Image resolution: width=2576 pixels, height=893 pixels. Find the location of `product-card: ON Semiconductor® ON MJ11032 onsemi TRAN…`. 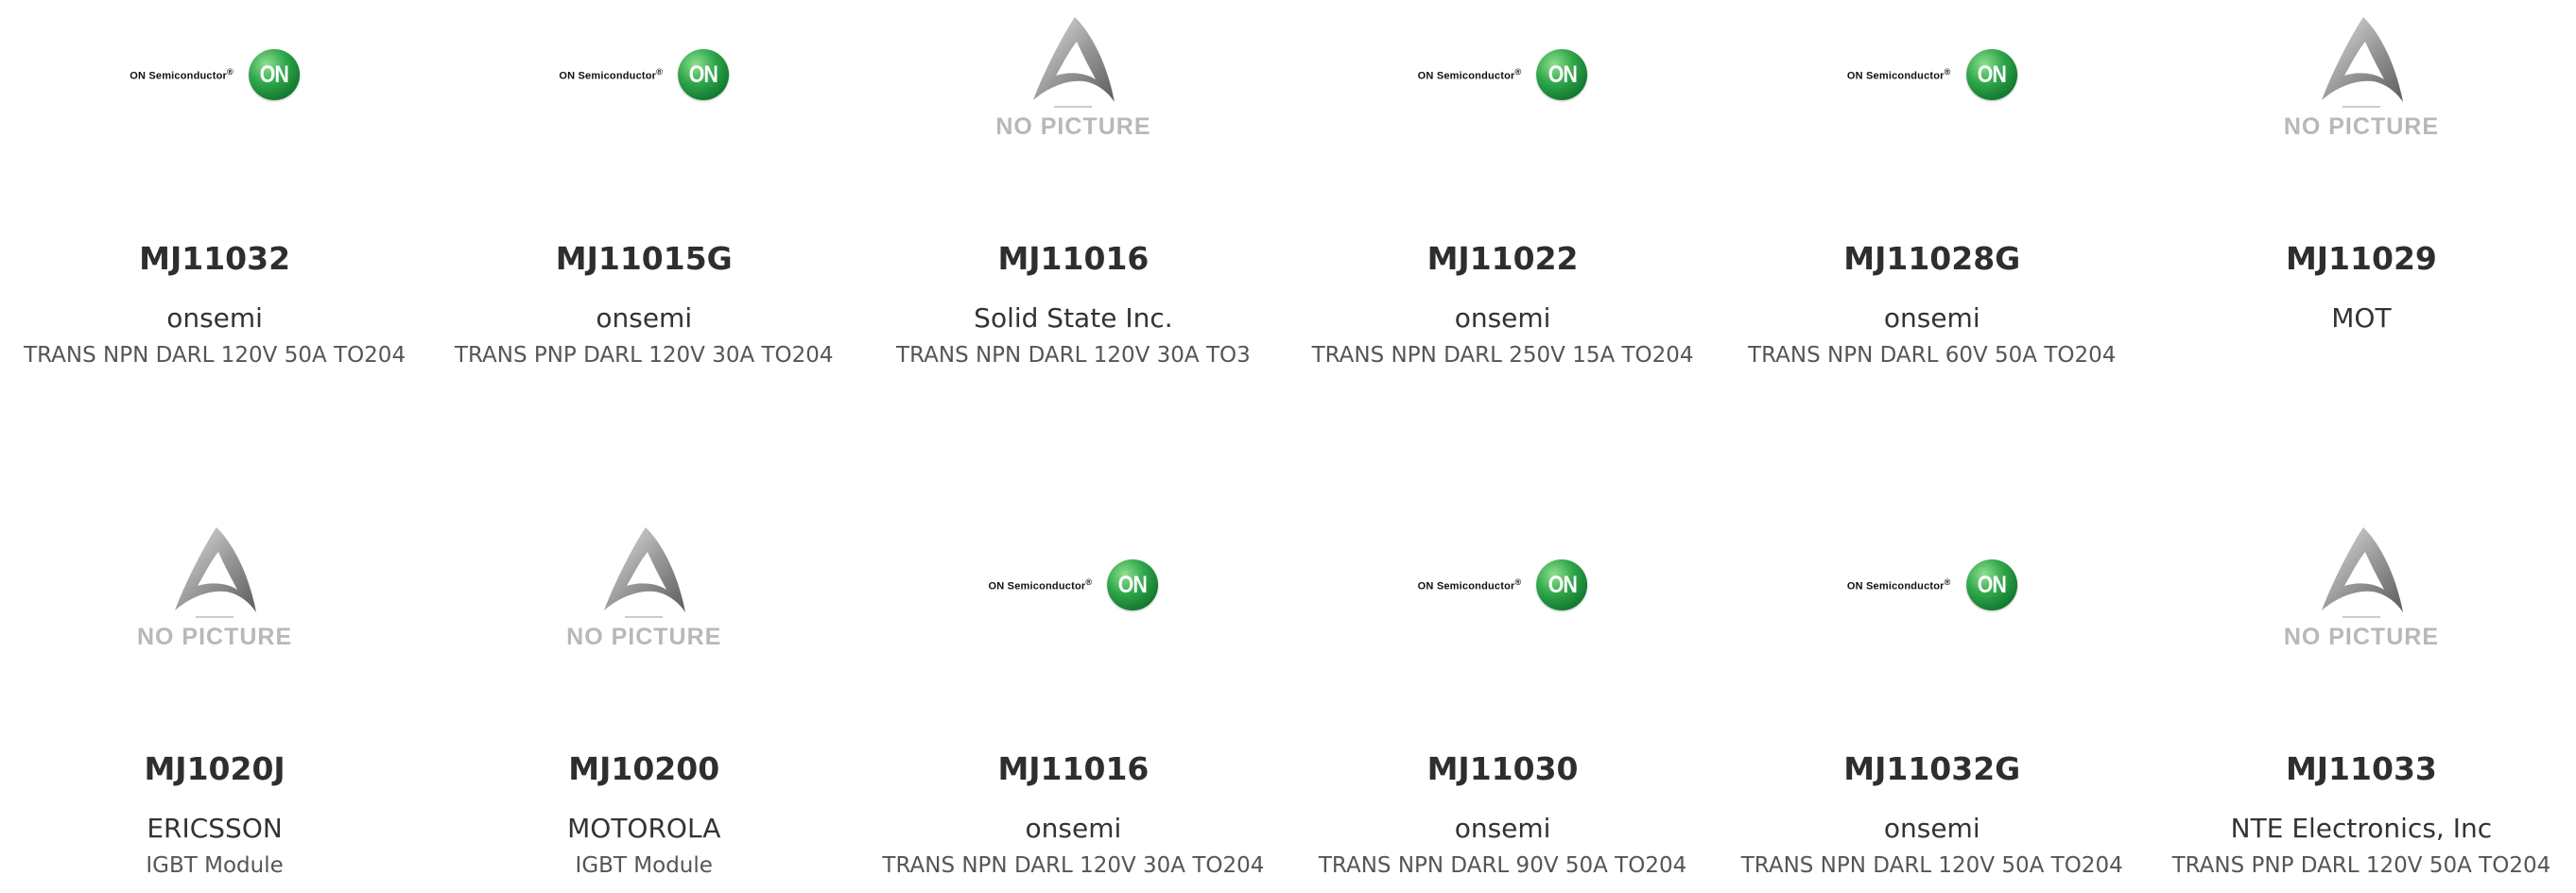

product-card: ON Semiconductor® ON MJ11032 onsemi TRAN… is located at coordinates (214, 255).